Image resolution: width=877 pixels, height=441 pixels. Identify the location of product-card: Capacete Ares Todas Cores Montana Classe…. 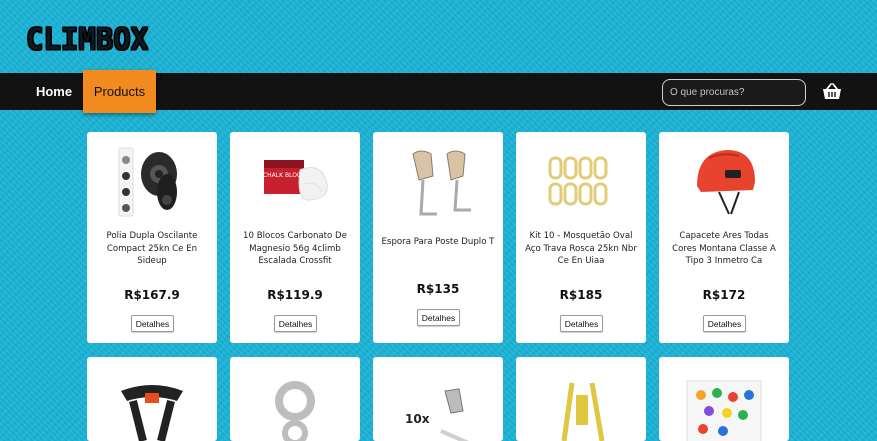
(724, 237).